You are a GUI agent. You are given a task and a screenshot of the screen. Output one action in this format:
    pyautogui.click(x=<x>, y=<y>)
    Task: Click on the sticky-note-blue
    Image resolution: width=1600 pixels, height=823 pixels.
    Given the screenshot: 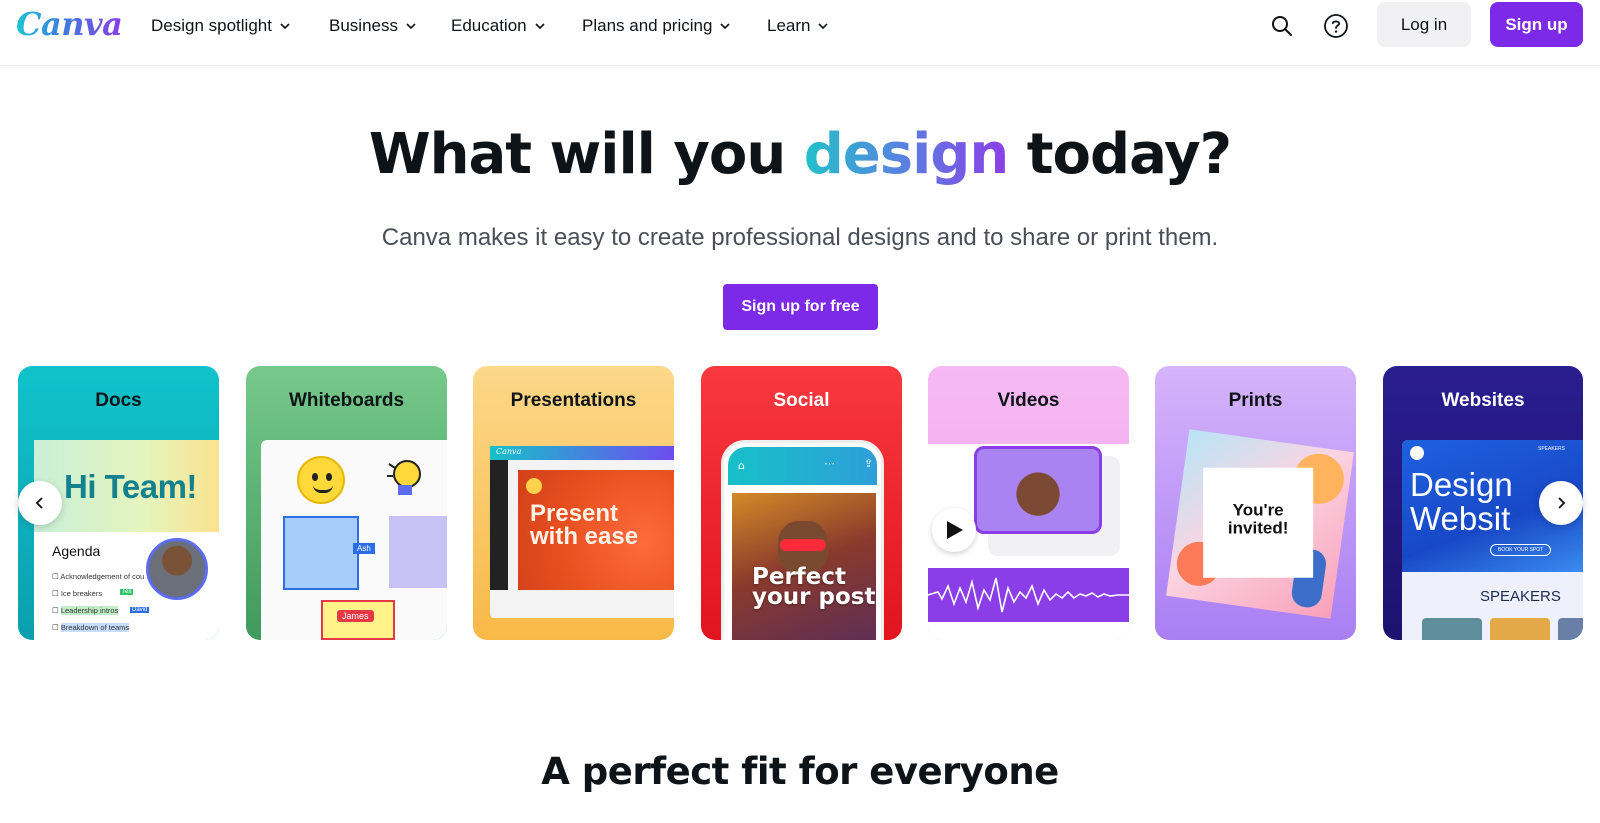 What is the action you would take?
    pyautogui.click(x=321, y=553)
    